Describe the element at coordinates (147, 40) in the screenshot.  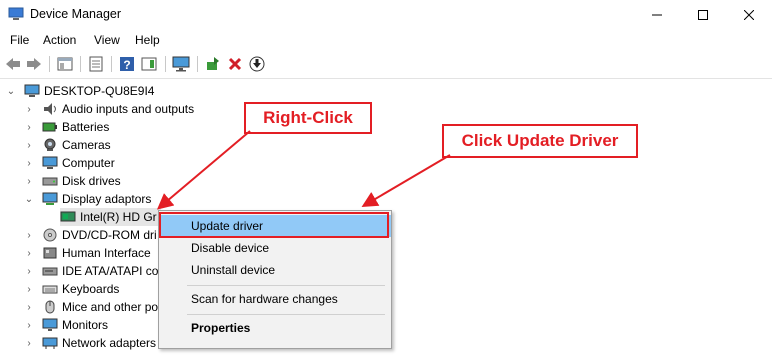
I see `menu-help: Help` at that location.